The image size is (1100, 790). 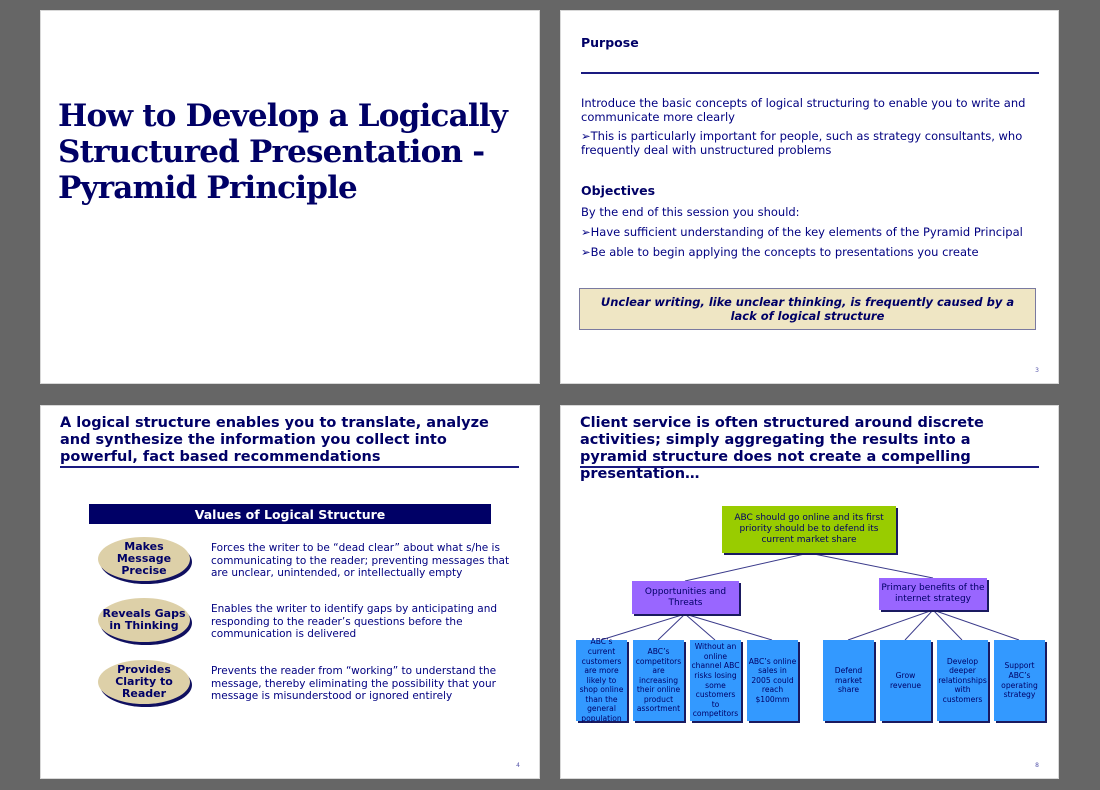 I want to click on value-label-oval: Reveals Gaps in Thinking, so click(x=144, y=620).